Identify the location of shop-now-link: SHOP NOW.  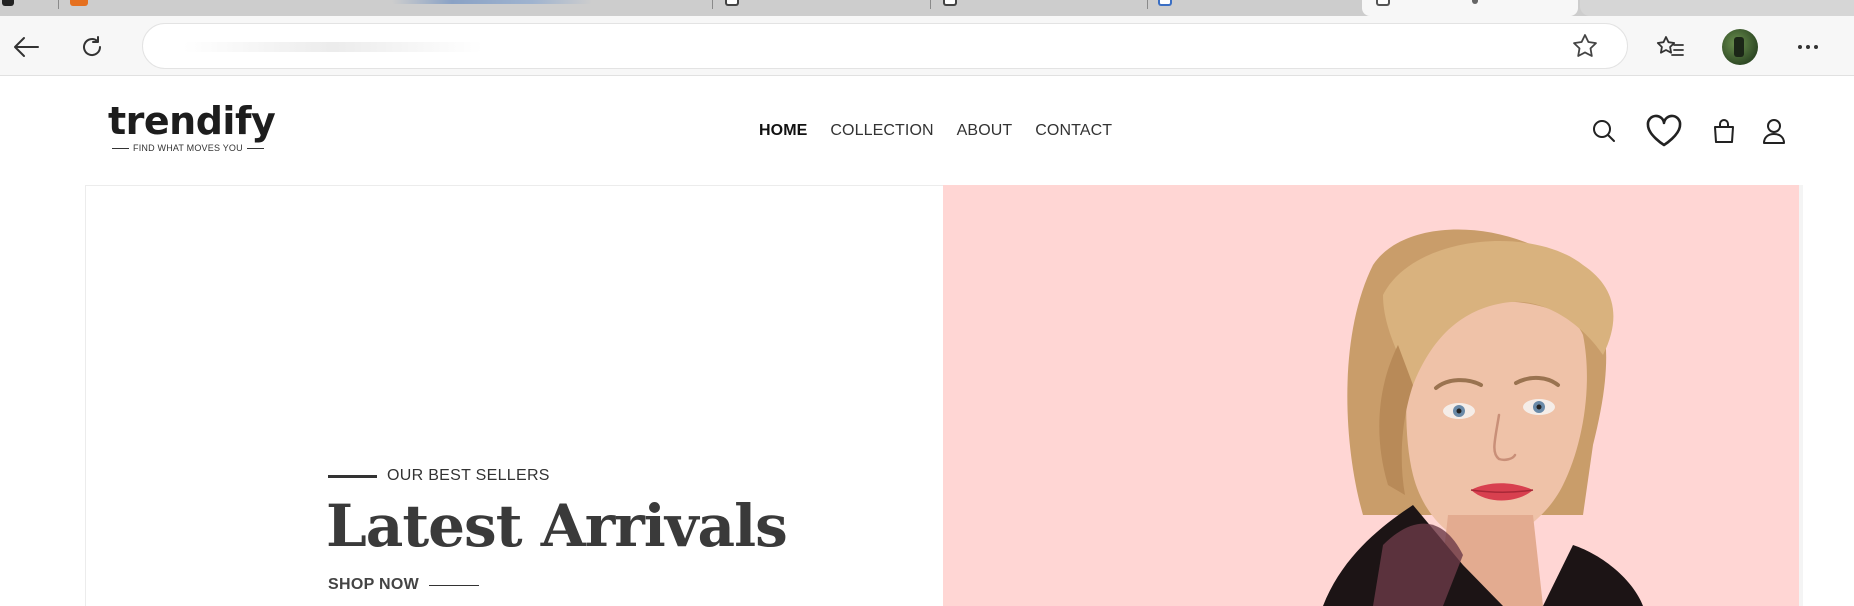
(404, 585).